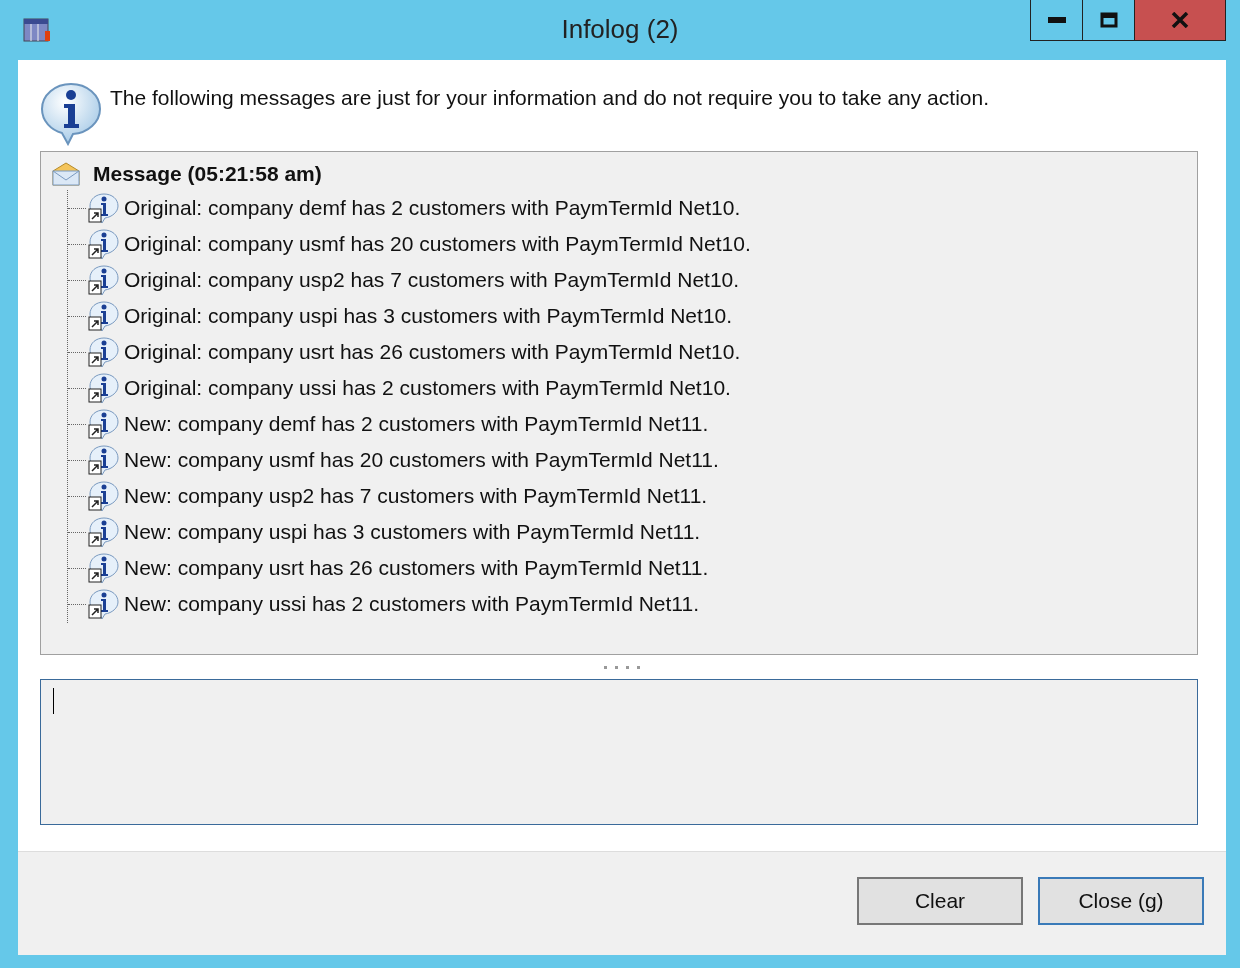 The height and width of the screenshot is (968, 1240). Describe the element at coordinates (428, 316) in the screenshot. I see `message-text: Original: company uspi has 3 customers with PaymTermId Net10.` at that location.